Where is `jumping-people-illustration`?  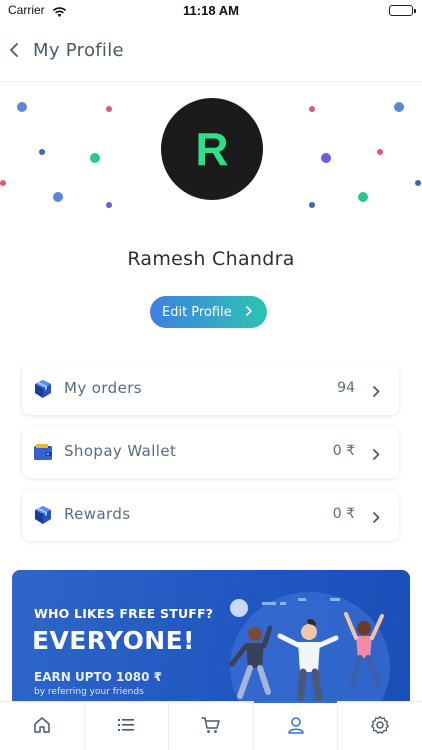 jumping-people-illustration is located at coordinates (306, 654).